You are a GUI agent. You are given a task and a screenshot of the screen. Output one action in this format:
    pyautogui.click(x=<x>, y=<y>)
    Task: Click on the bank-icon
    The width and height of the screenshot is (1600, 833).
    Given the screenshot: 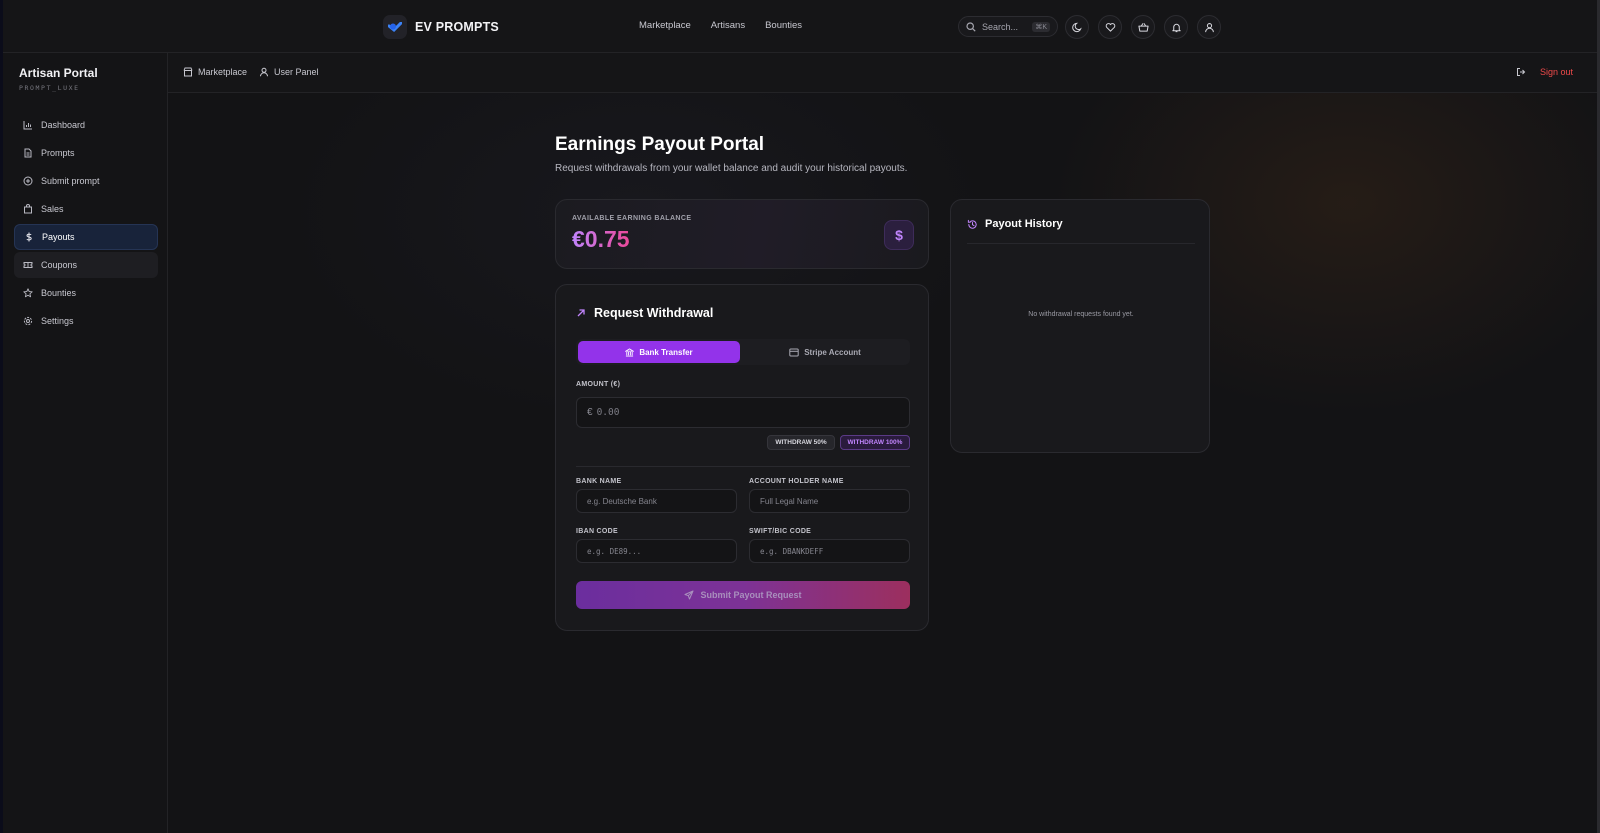 What is the action you would take?
    pyautogui.click(x=630, y=352)
    